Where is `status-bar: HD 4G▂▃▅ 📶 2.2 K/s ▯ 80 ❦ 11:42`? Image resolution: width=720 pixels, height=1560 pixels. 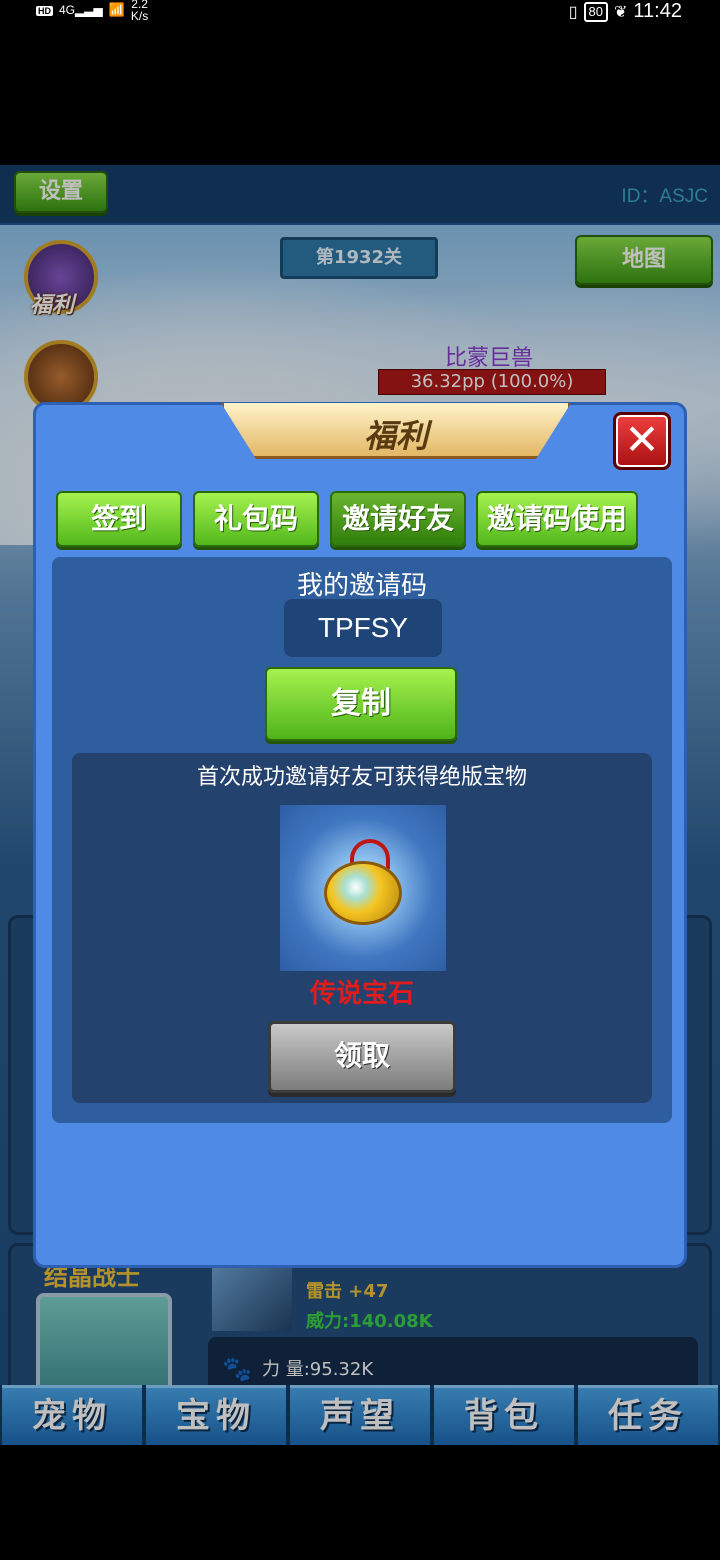
status-bar: HD 4G▂▃▅ 📶 2.2 K/s ▯ 80 ❦ 11:42 is located at coordinates (360, 14).